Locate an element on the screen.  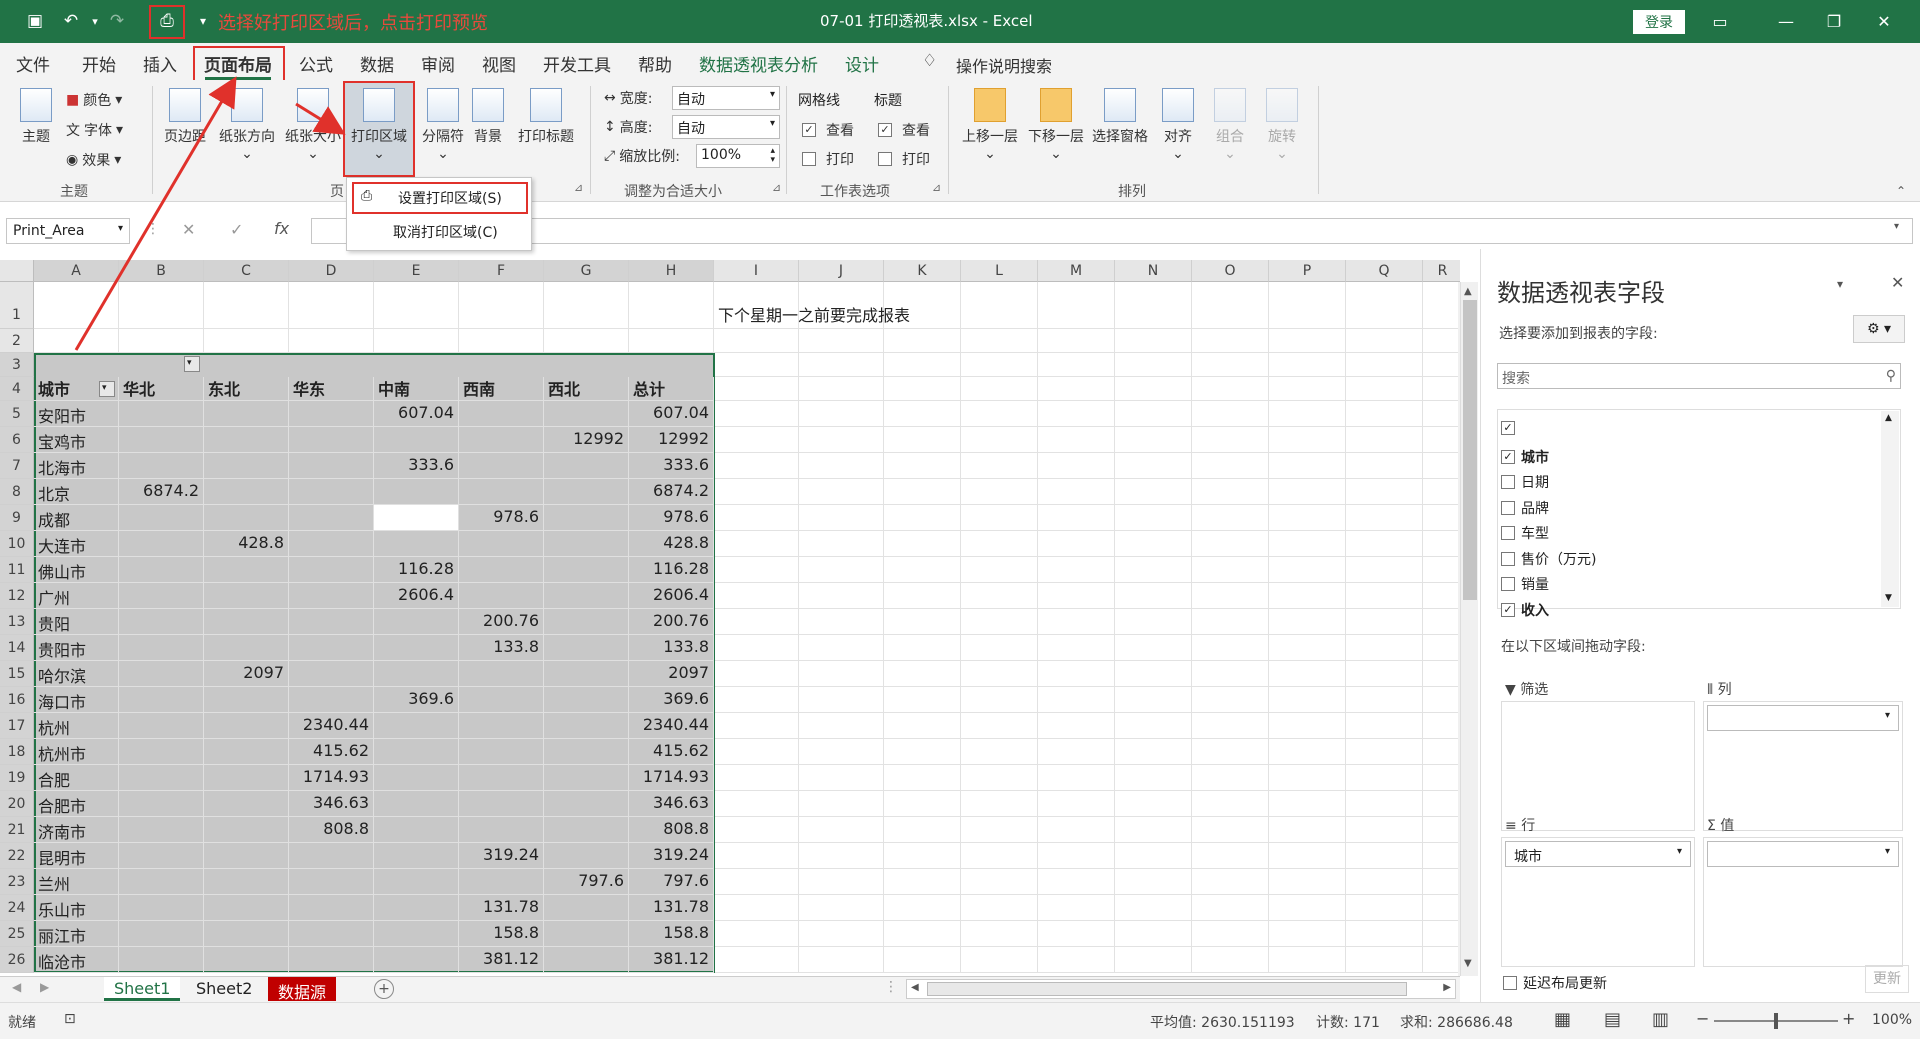
row-header: 15 is located at coordinates (17, 674).